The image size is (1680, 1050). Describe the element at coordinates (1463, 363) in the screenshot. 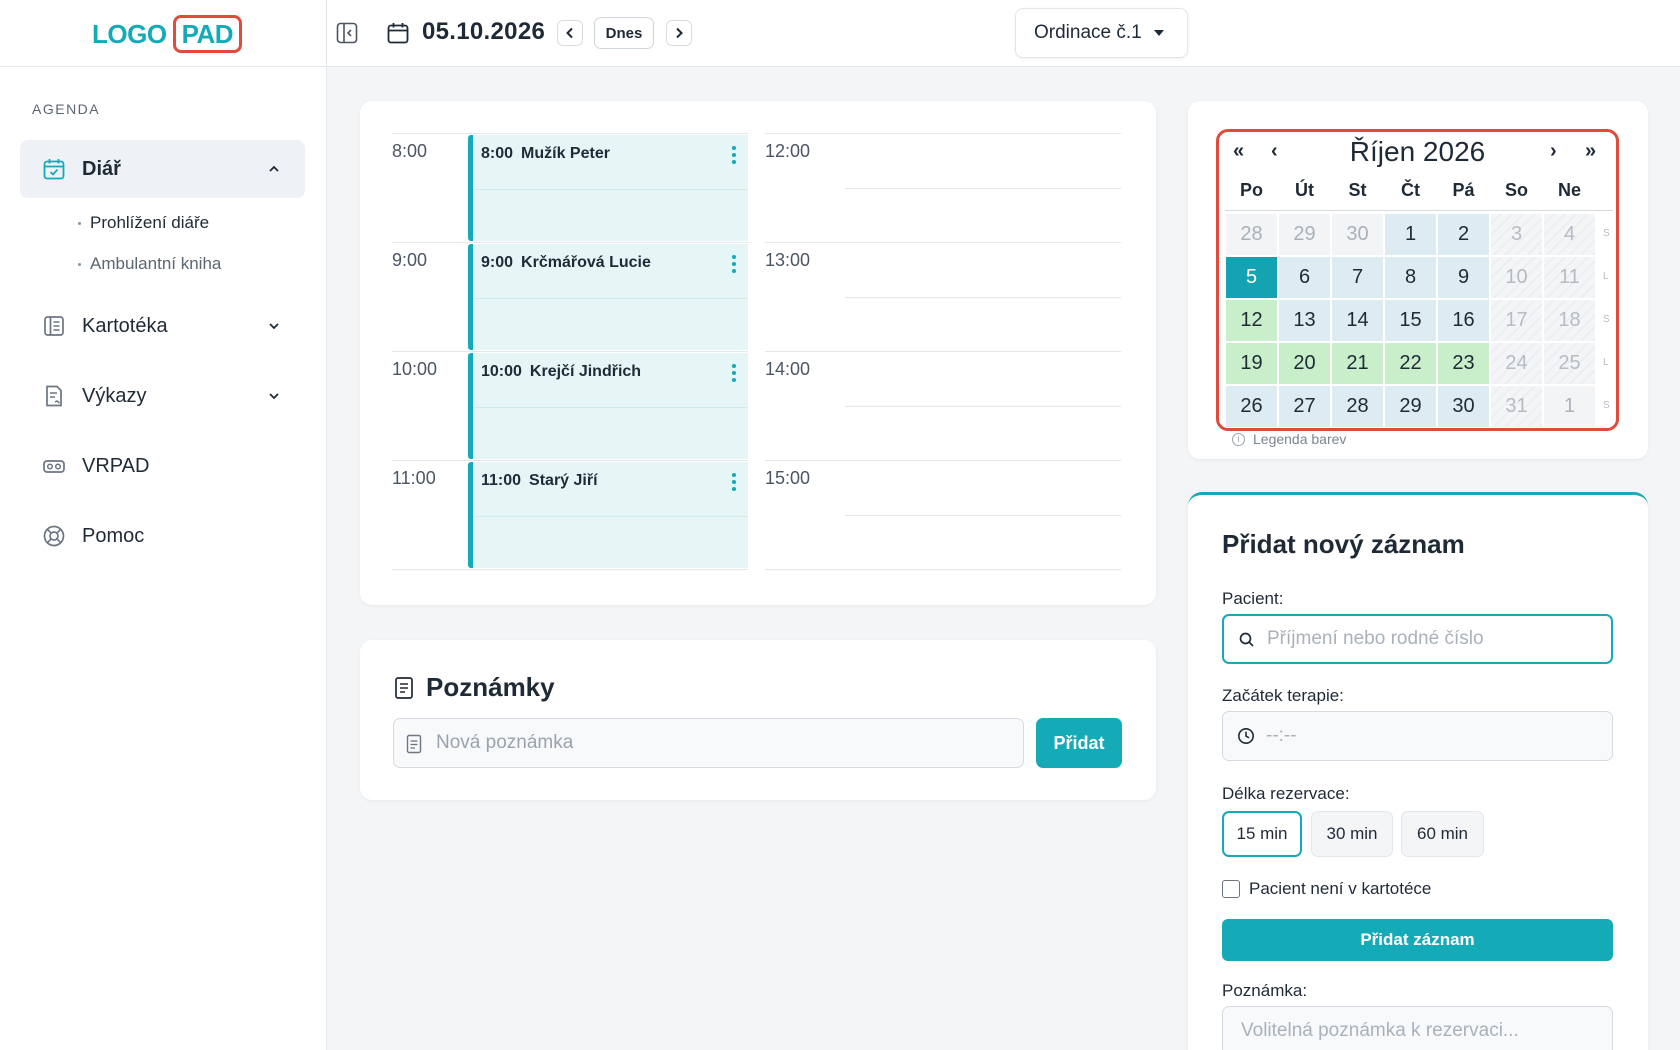

I see `calendar-day: 23` at that location.